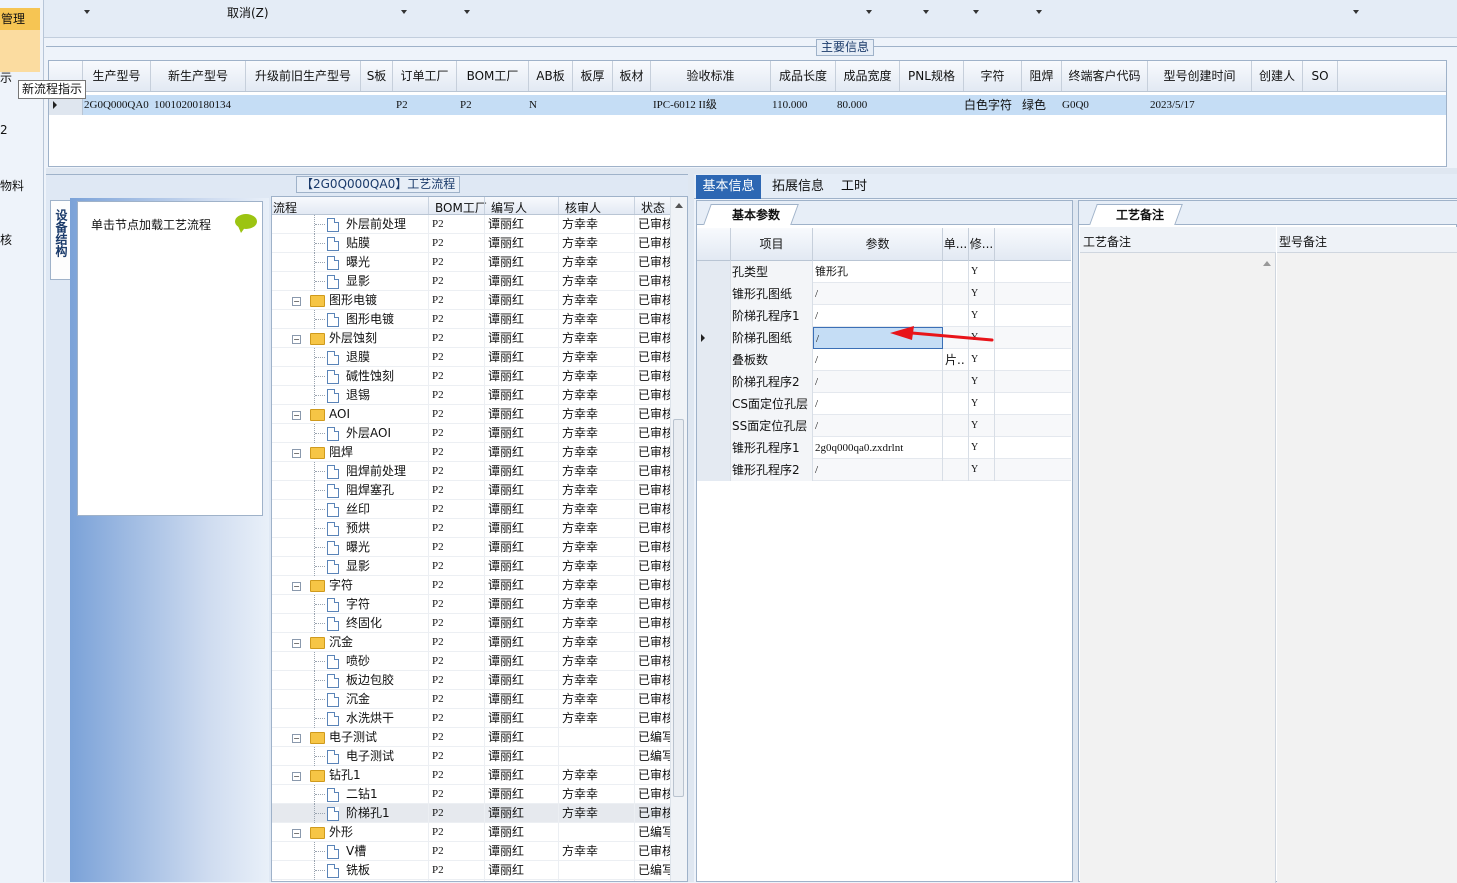 Image resolution: width=1457 pixels, height=883 pixels. I want to click on col-header-production-model: 生产型号, so click(117, 76).